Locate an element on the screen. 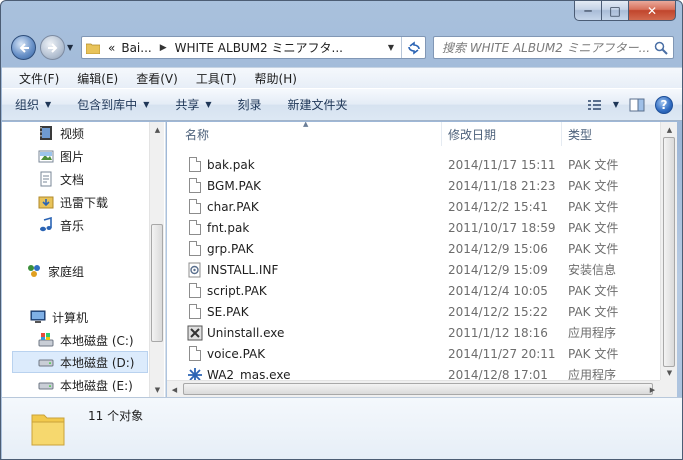 This screenshot has height=460, width=683. minimize-icon: ─ is located at coordinates (588, 10).